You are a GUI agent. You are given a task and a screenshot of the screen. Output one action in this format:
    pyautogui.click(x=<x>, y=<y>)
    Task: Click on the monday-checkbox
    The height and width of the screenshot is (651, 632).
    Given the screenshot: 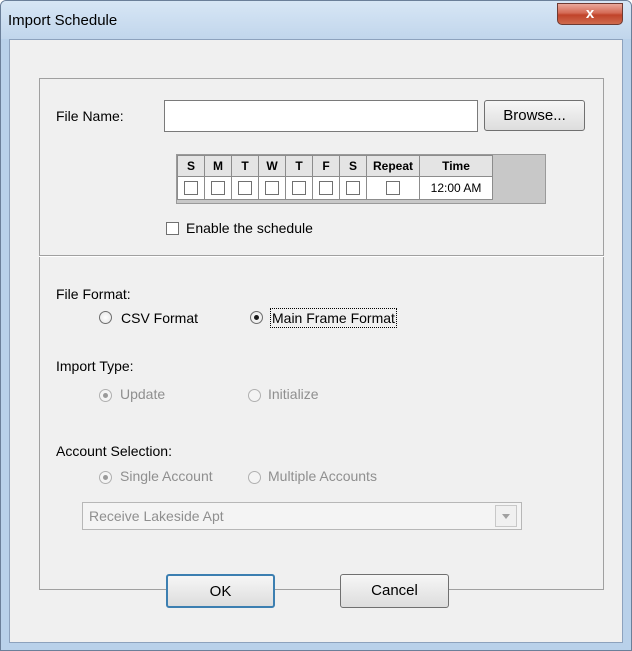 What is the action you would take?
    pyautogui.click(x=218, y=188)
    